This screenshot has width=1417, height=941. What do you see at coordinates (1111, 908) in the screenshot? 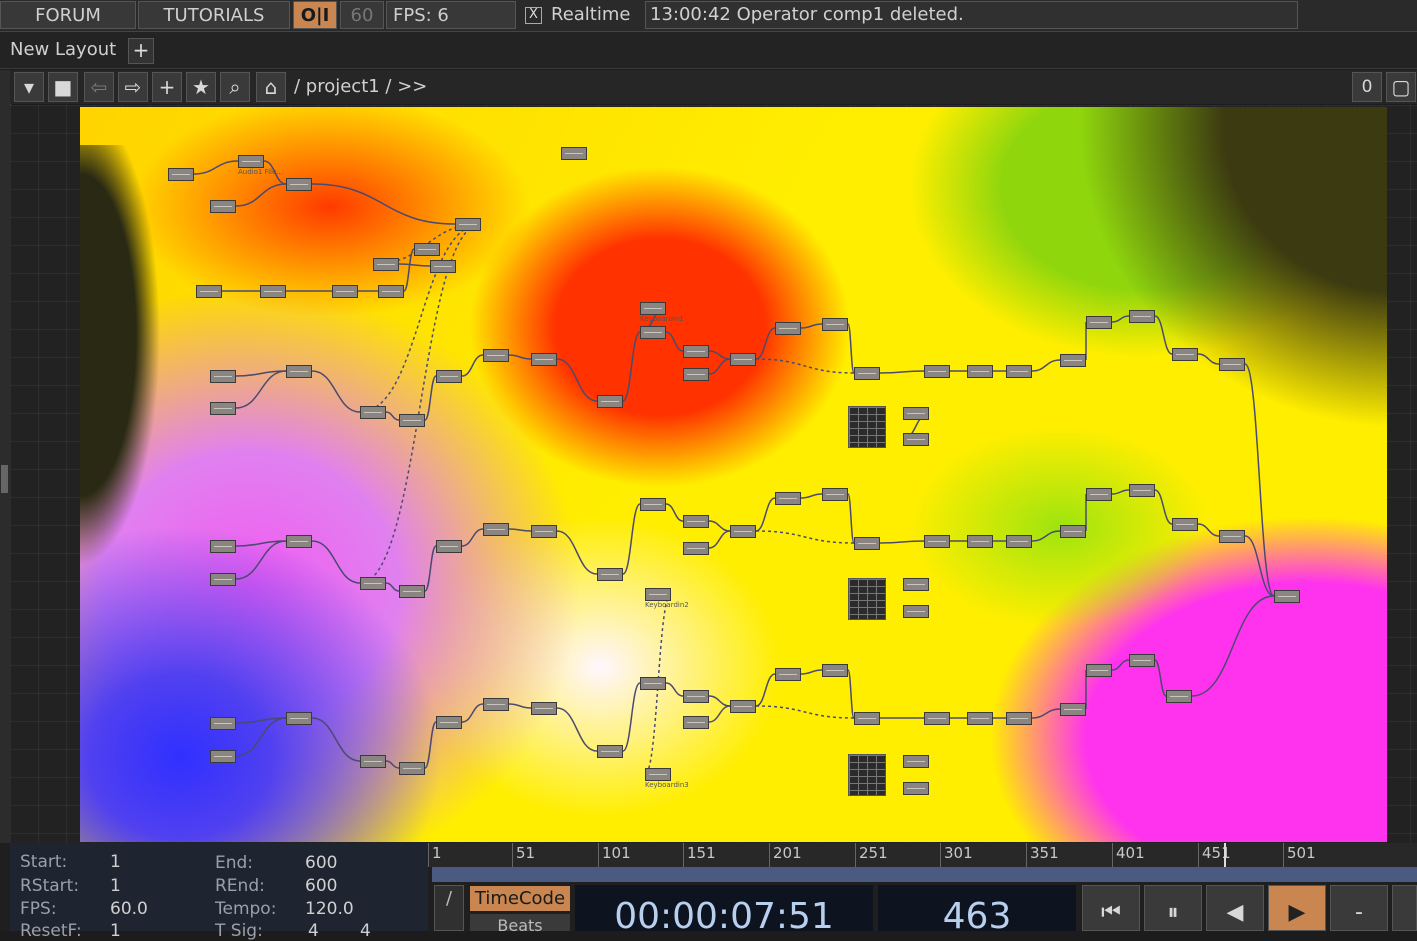
I see `rewind-button: ⏮` at bounding box center [1111, 908].